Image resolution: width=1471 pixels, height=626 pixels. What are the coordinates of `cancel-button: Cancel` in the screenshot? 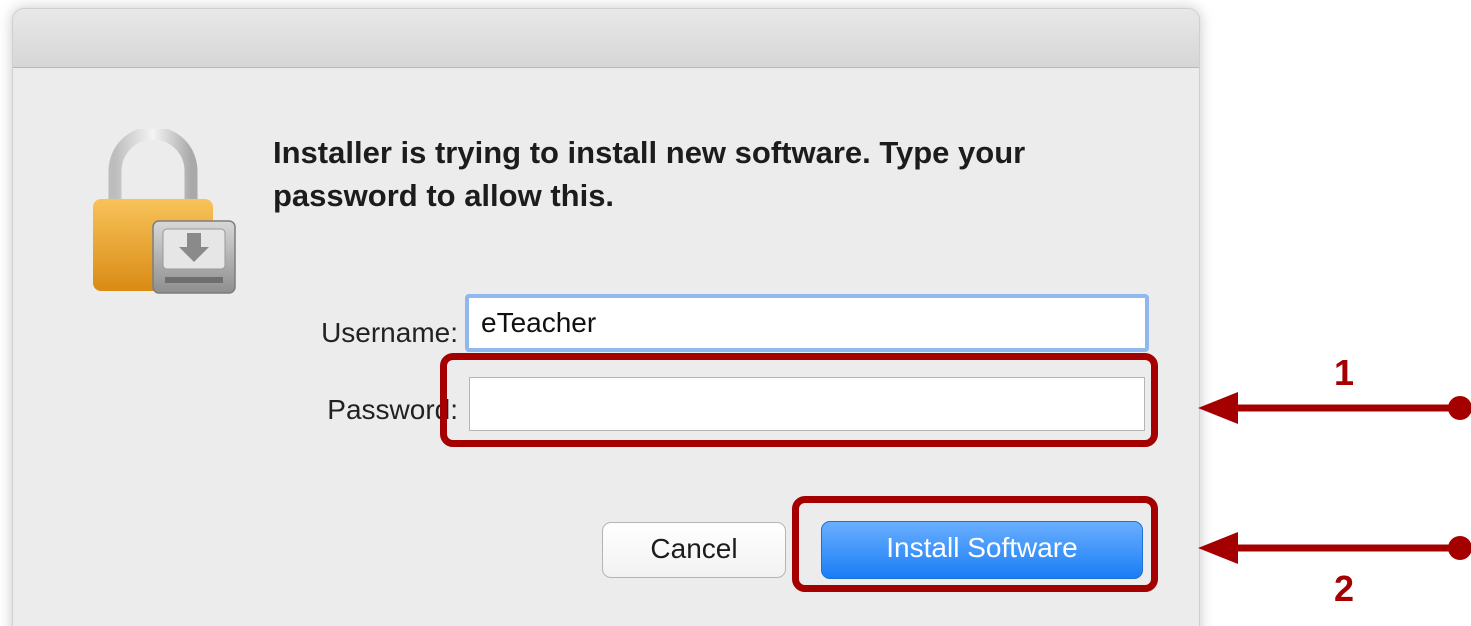 It's located at (694, 550).